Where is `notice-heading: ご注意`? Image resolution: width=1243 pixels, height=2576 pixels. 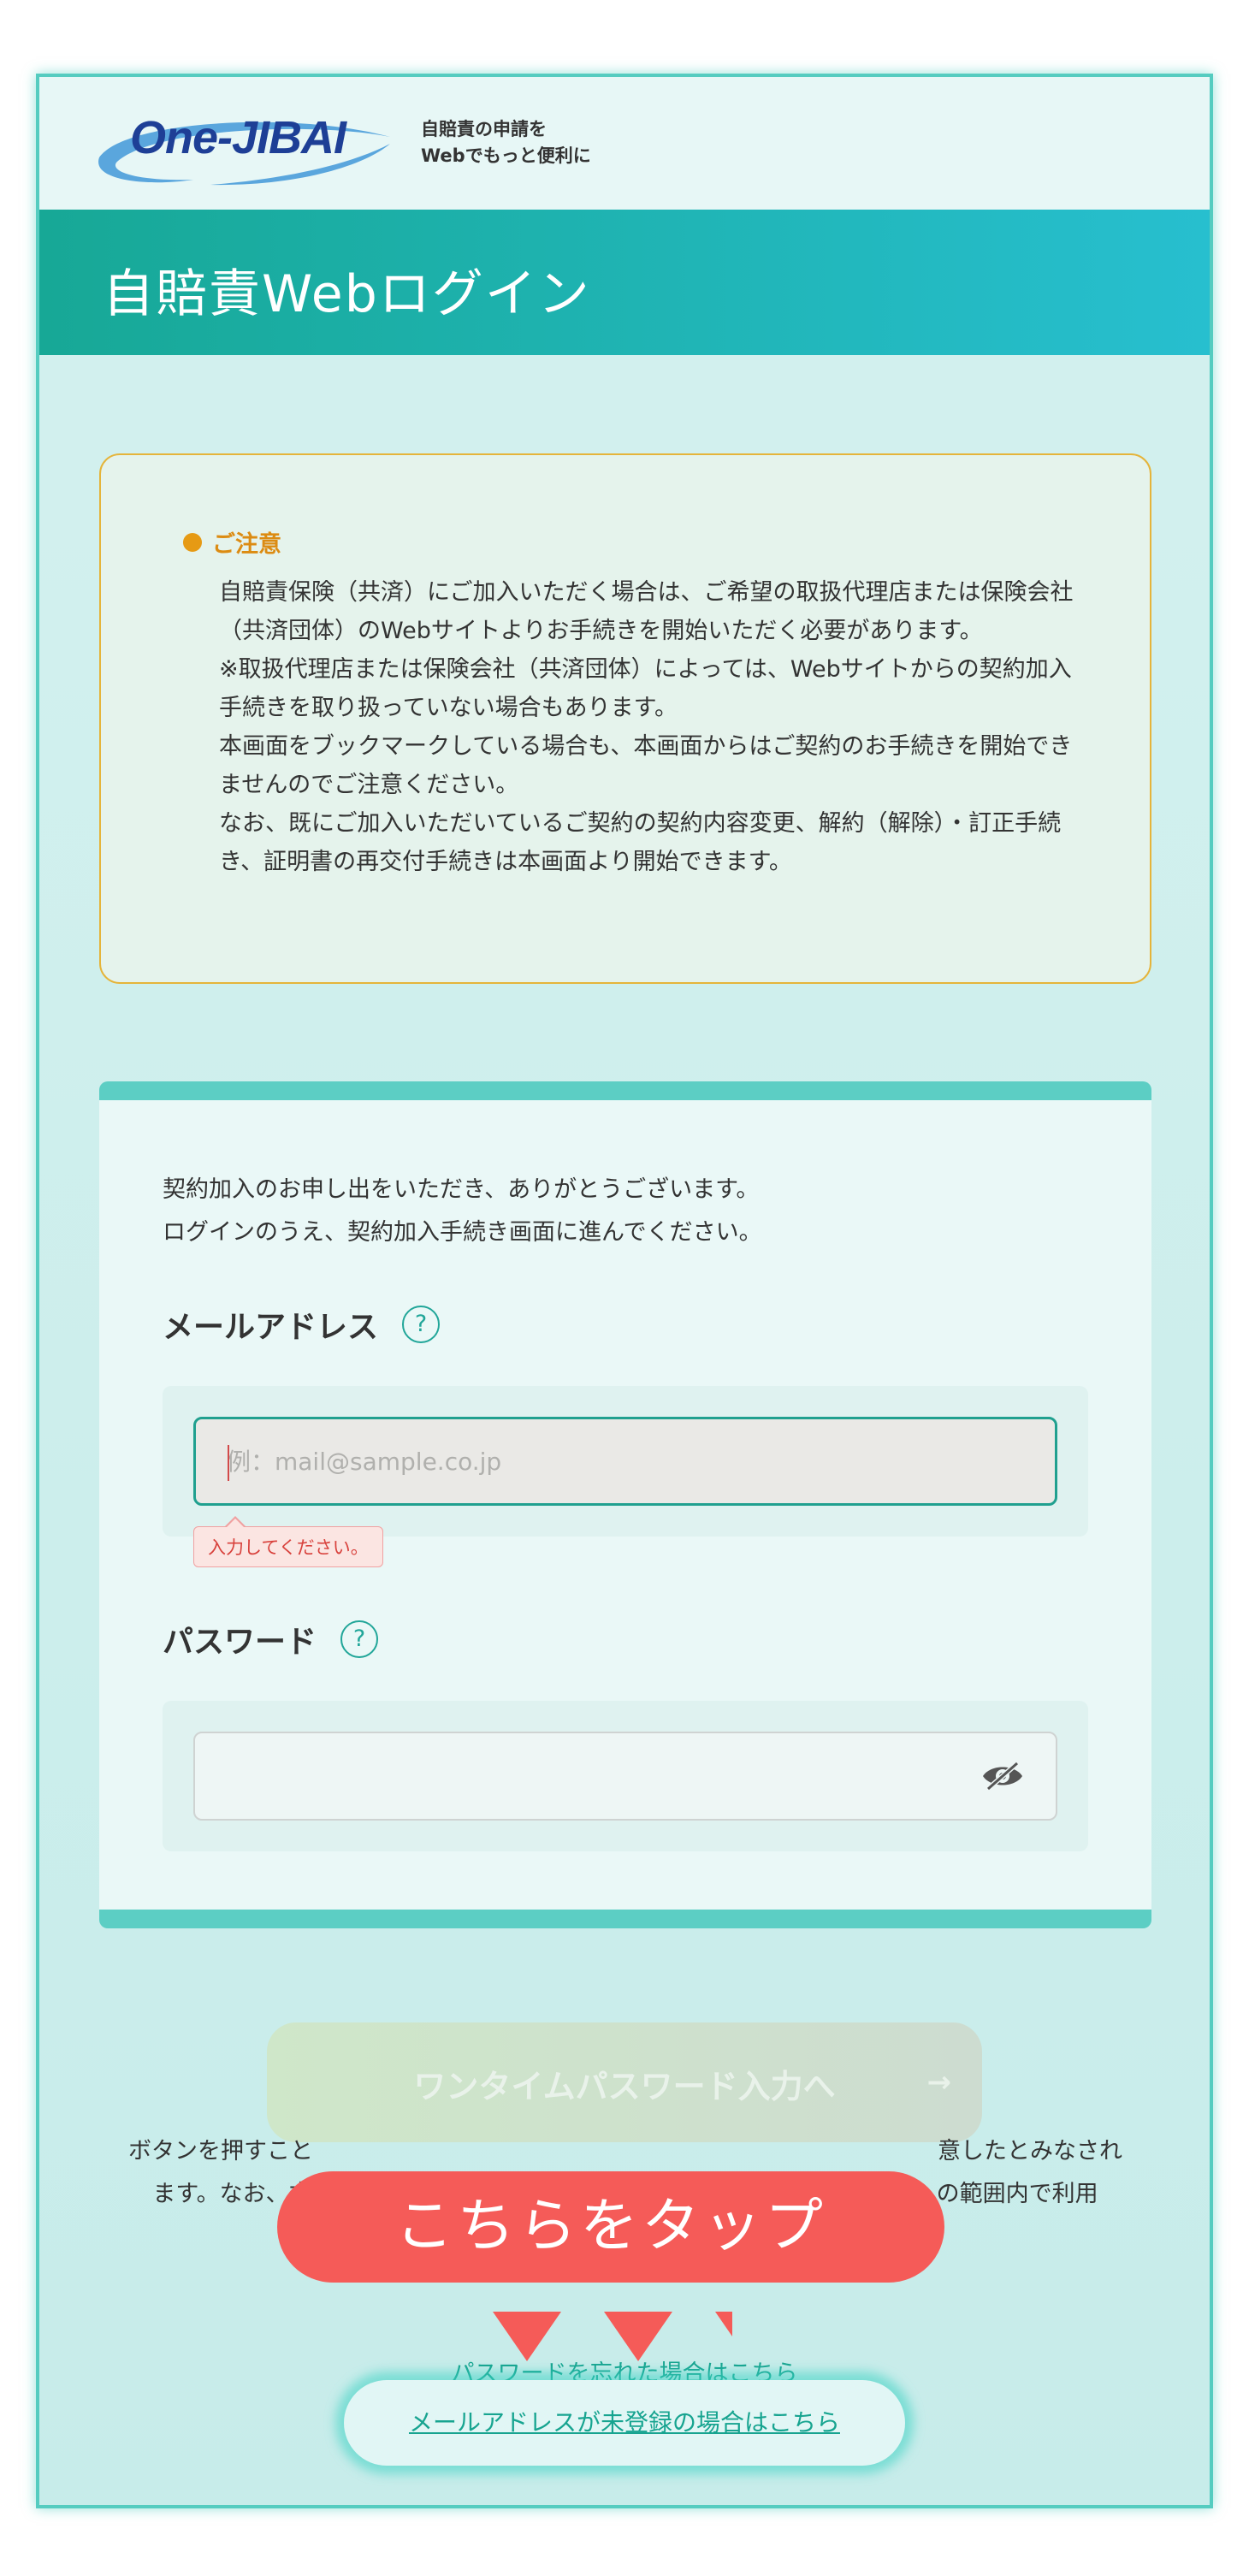 notice-heading: ご注意 is located at coordinates (232, 542).